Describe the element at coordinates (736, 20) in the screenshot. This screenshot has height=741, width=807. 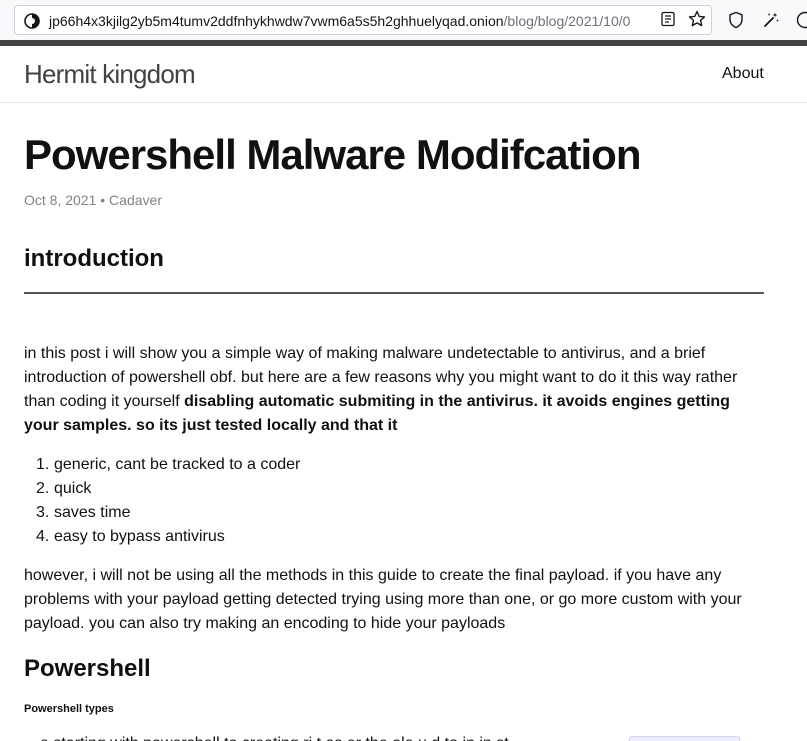
I see `shield-icon` at that location.